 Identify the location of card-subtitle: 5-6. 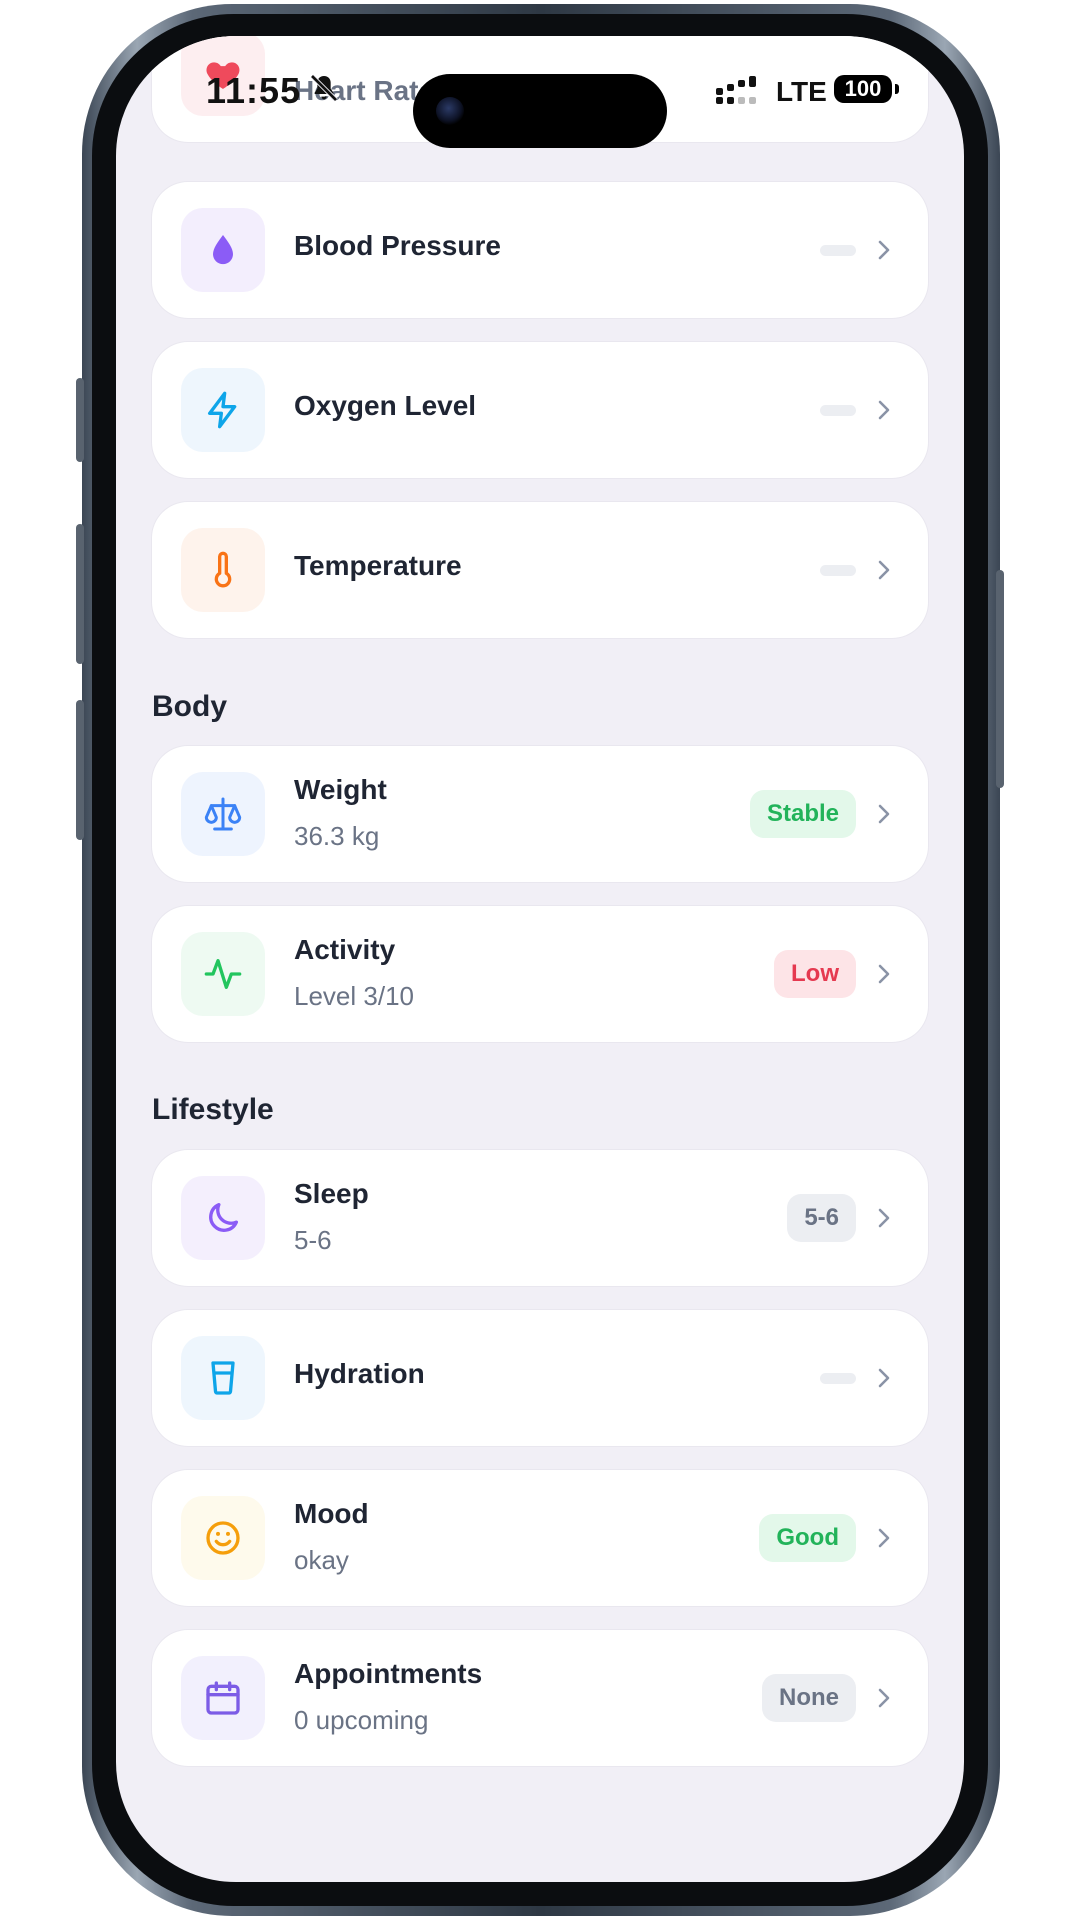
(313, 1240).